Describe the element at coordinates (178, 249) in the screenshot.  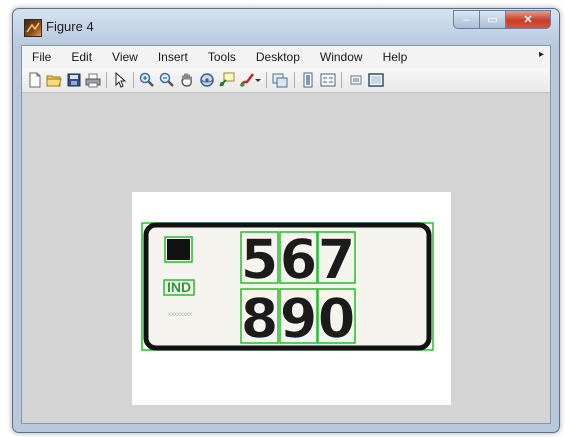
I see `plate-emblem` at that location.